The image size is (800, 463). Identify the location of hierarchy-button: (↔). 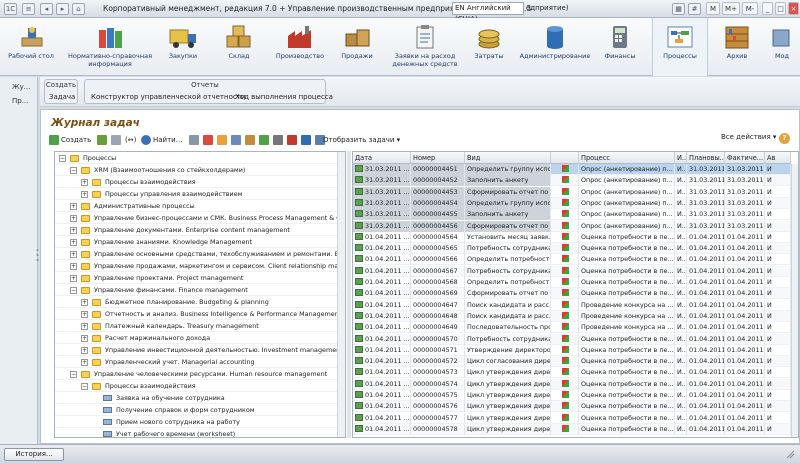
(130, 140).